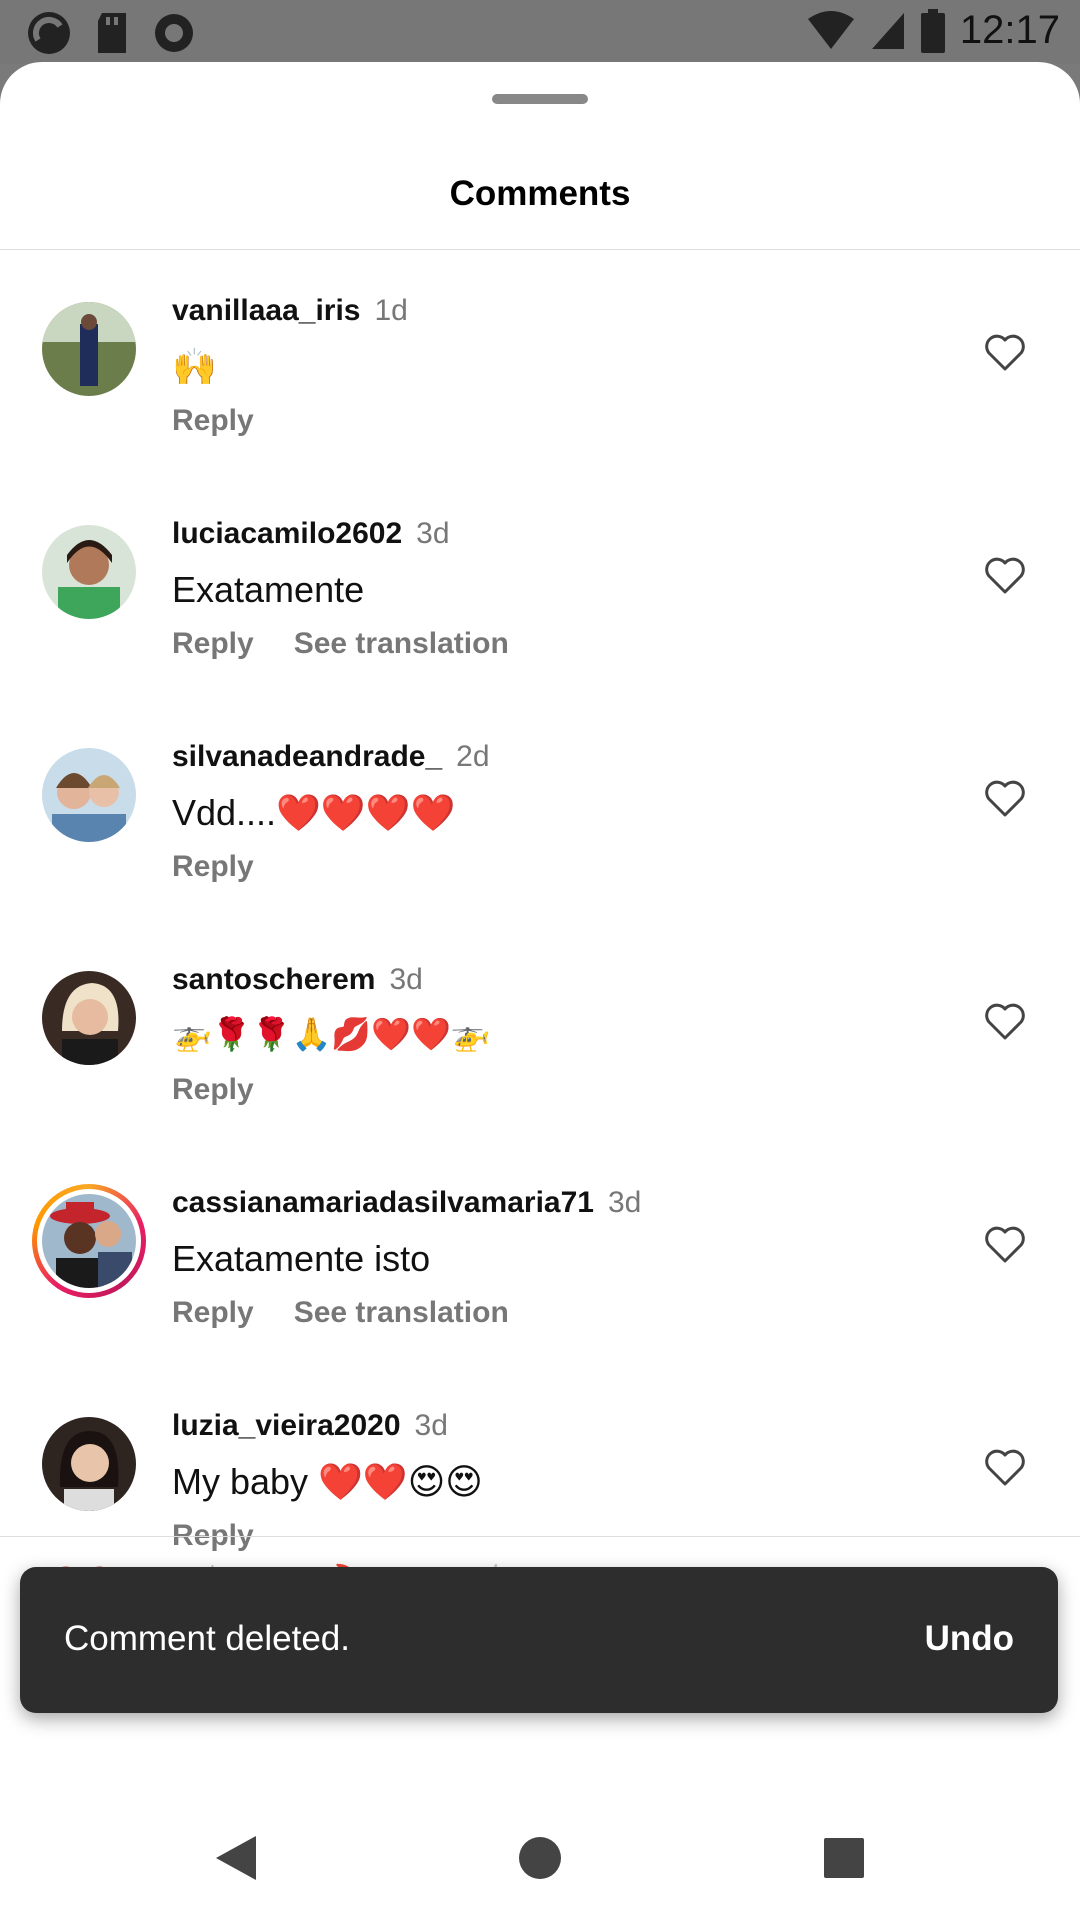 This screenshot has width=1080, height=1920. Describe the element at coordinates (932, 30) in the screenshot. I see `battery-icon` at that location.